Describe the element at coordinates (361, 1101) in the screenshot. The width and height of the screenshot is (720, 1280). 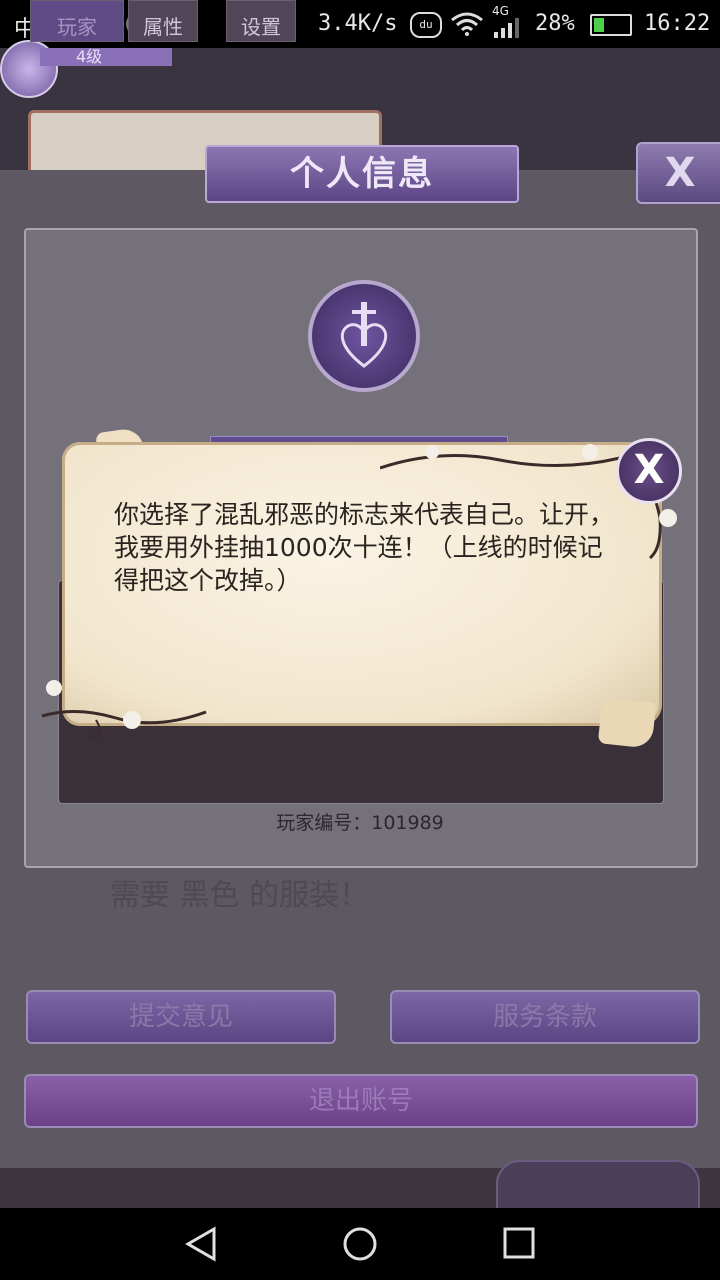
I see `logout-button: 退出账号` at that location.